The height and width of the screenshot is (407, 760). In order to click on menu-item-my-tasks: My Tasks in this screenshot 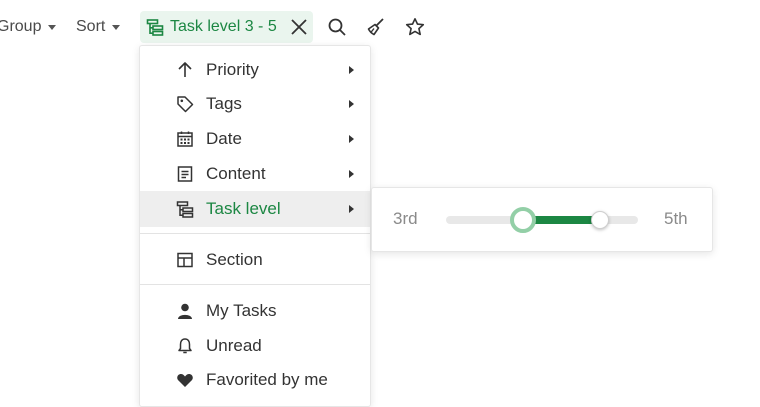, I will do `click(255, 311)`.